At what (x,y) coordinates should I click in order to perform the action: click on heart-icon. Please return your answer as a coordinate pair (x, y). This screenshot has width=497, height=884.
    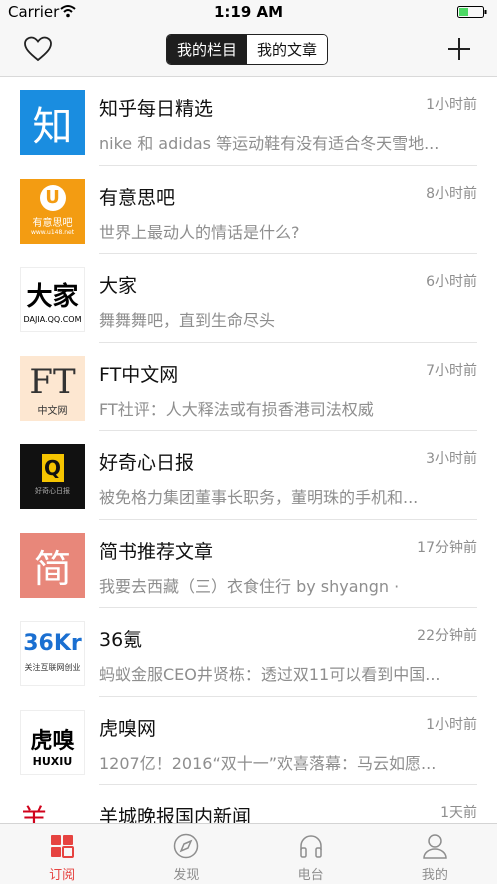
    Looking at the image, I should click on (38, 49).